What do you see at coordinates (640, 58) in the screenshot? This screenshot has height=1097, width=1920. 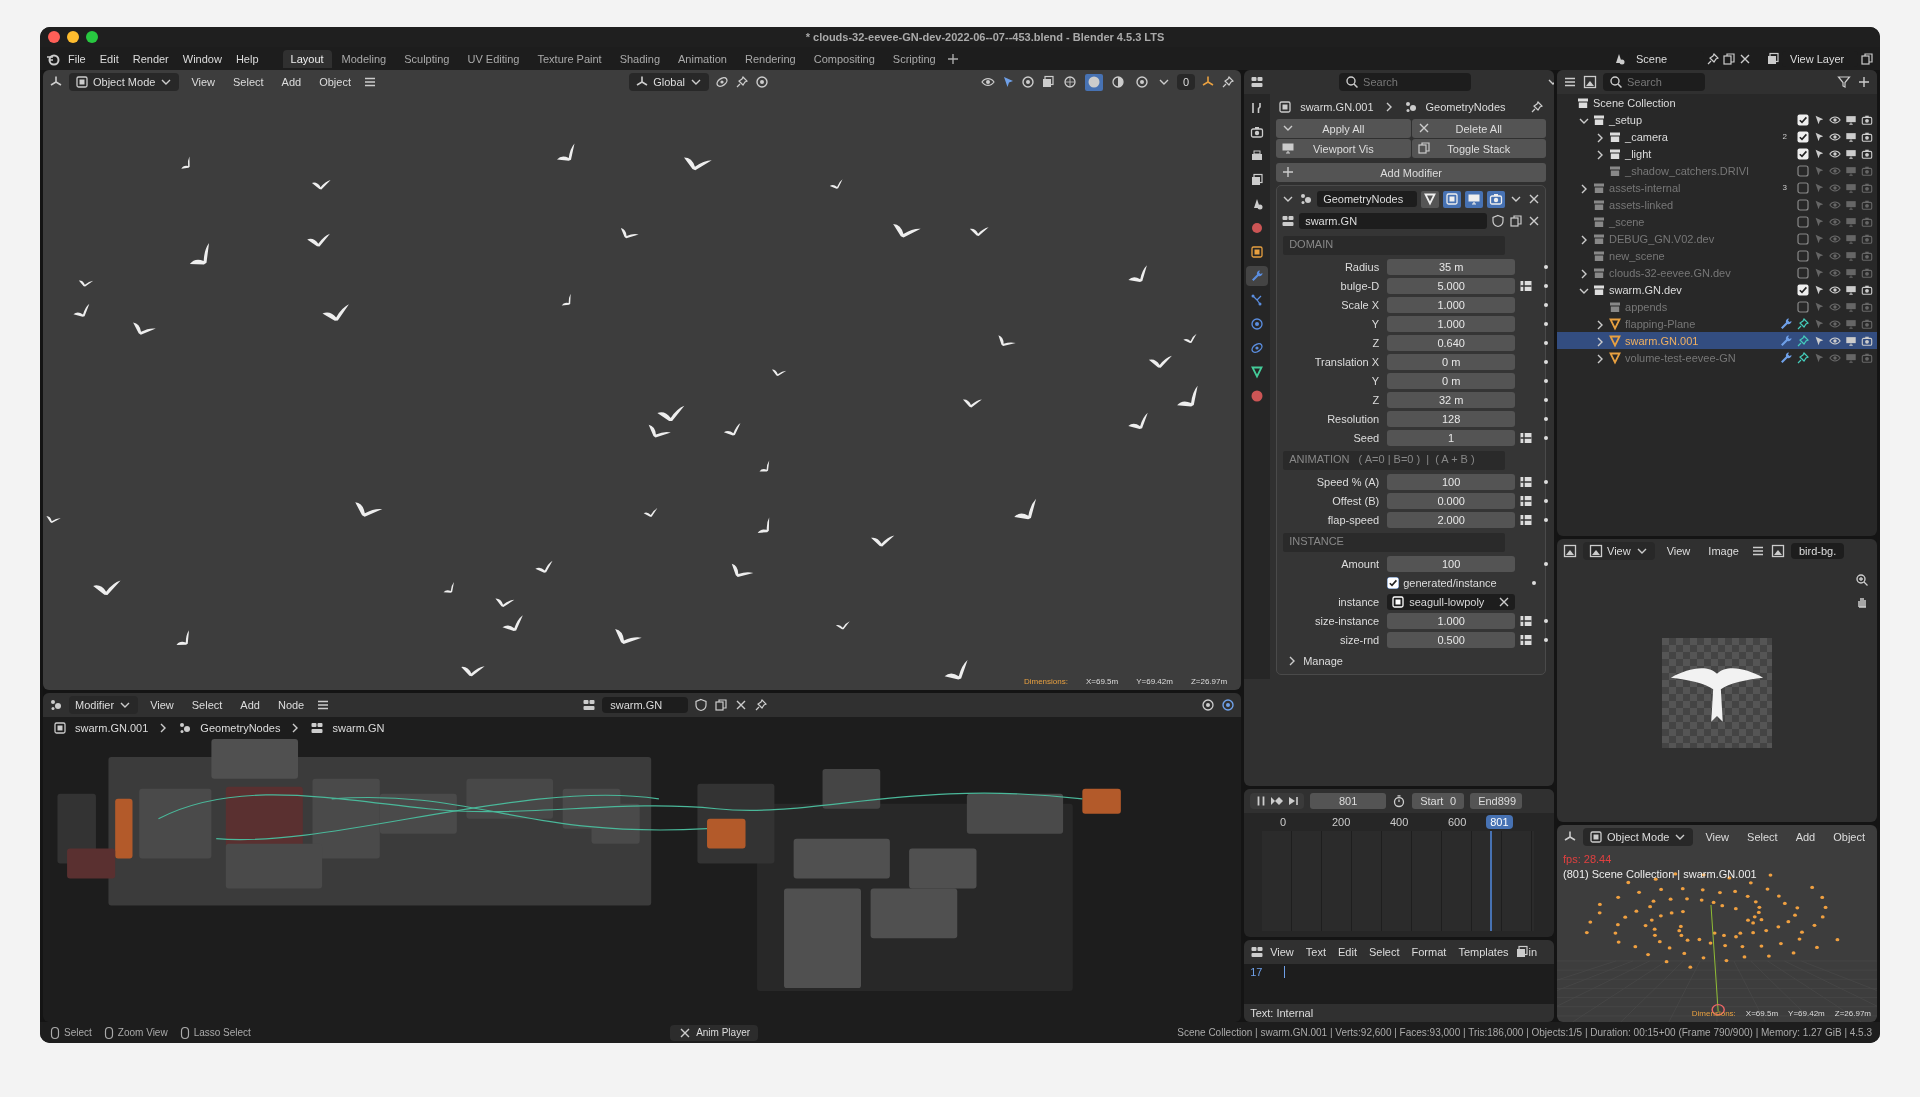 I see `workspace-tab: Shading` at bounding box center [640, 58].